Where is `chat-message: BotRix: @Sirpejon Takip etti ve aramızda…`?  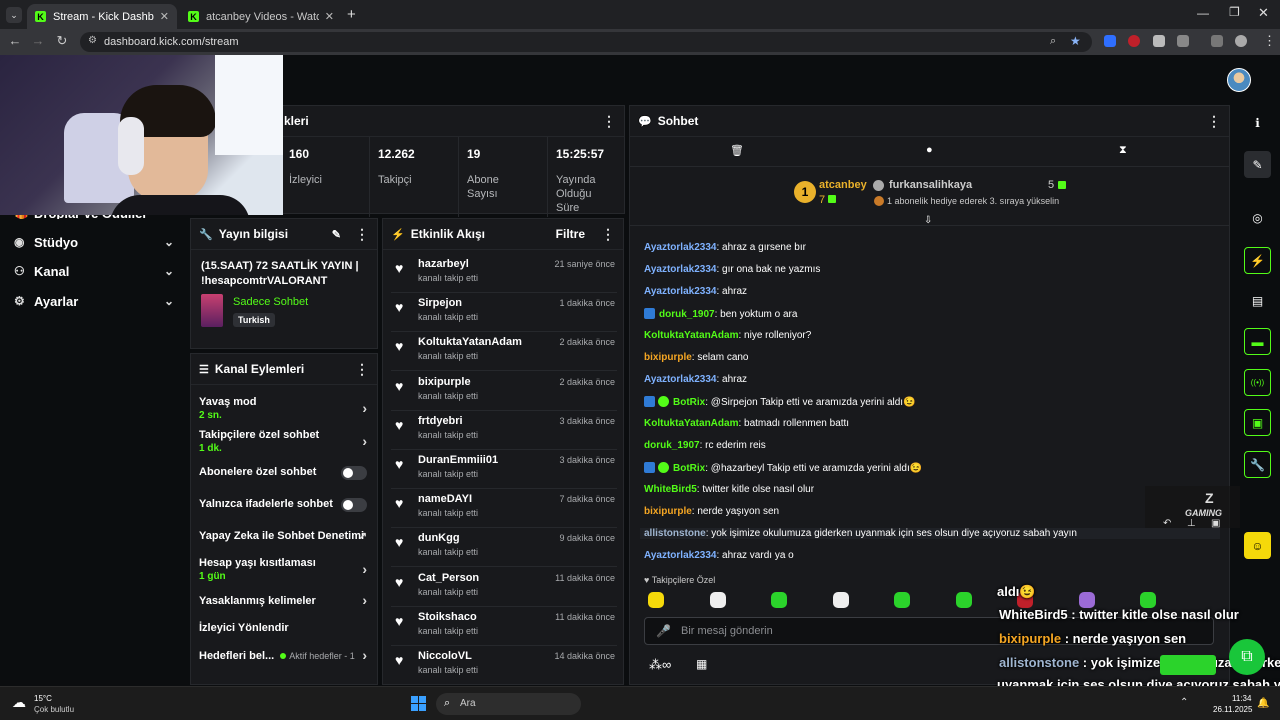 chat-message: BotRix: @Sirpejon Takip etti ve aramızda… is located at coordinates (780, 402).